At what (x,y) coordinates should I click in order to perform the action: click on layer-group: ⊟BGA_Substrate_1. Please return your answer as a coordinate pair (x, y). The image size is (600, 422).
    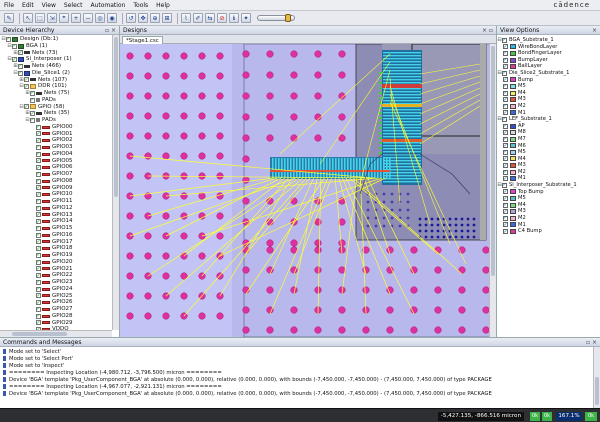
    Looking at the image, I should click on (548, 40).